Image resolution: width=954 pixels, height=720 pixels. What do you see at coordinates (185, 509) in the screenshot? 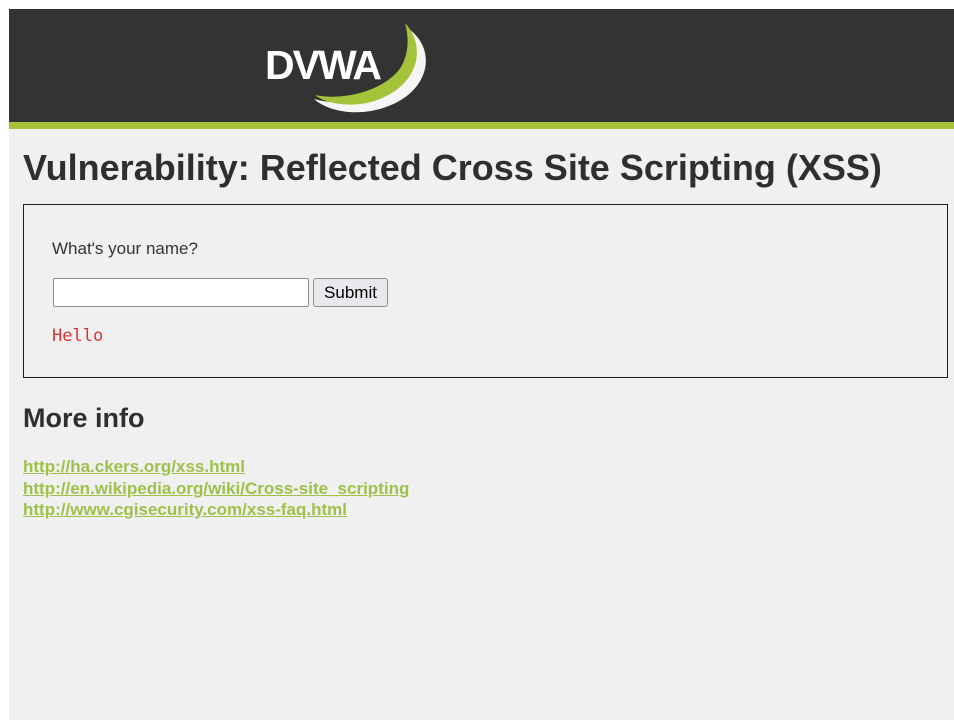
I see `link-cgisecurity-xss-faq: http://www.cgisecurity.com/xss-faq.html` at bounding box center [185, 509].